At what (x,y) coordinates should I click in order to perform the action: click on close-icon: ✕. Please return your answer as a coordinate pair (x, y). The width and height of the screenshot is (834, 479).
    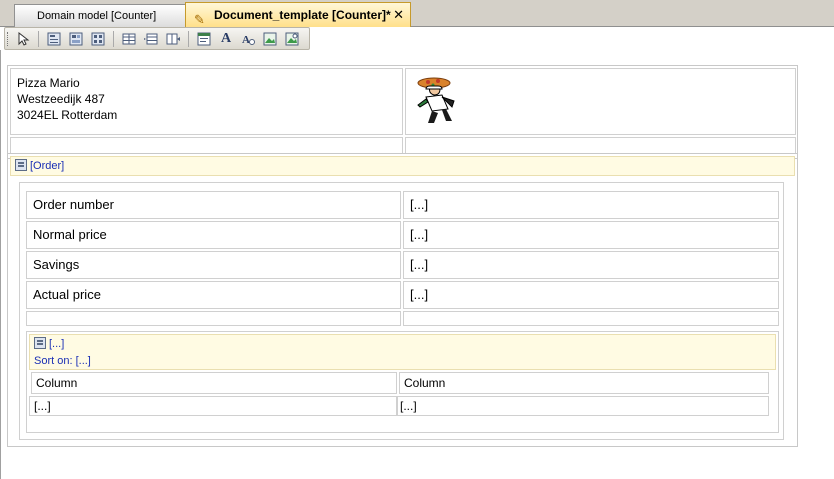
    Looking at the image, I should click on (398, 15).